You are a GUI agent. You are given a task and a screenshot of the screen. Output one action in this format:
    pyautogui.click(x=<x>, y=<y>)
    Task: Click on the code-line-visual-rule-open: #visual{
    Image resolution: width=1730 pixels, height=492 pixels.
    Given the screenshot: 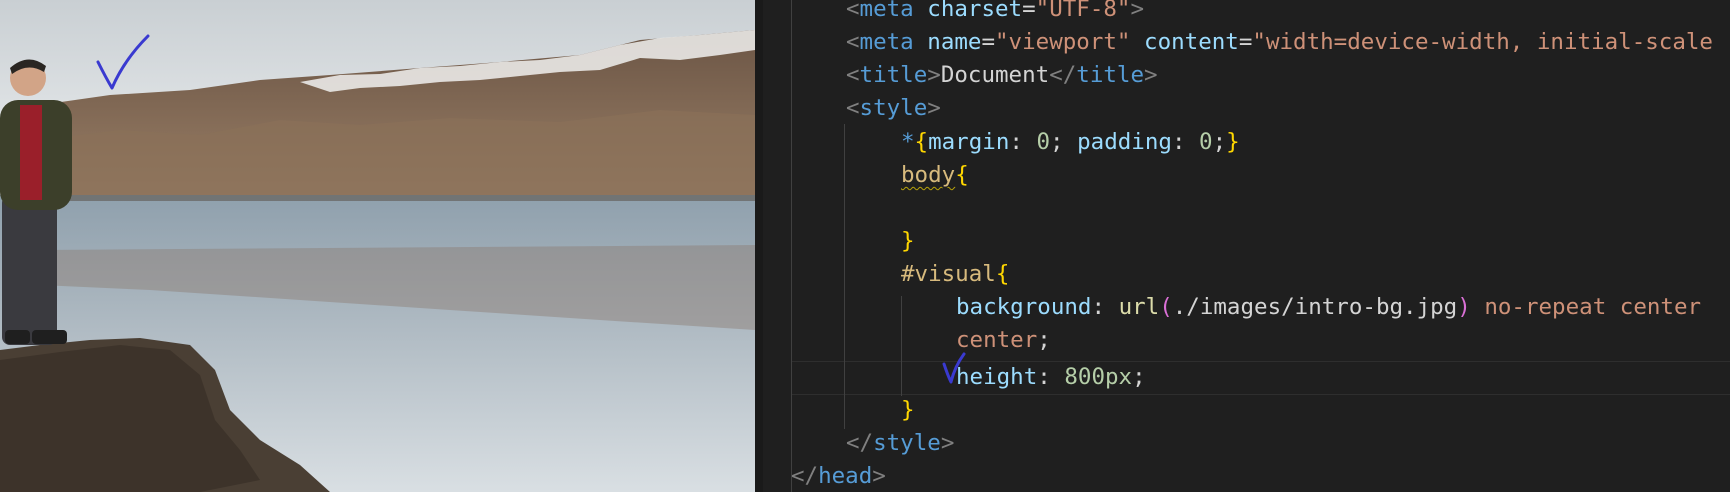 What is the action you would take?
    pyautogui.click(x=955, y=274)
    